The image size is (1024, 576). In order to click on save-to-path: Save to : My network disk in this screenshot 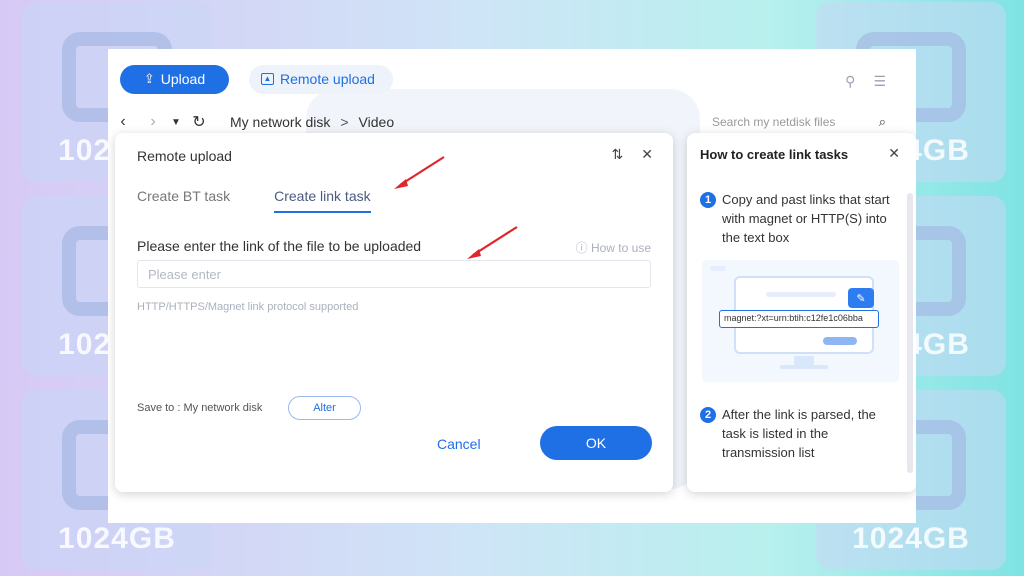, I will do `click(200, 408)`.